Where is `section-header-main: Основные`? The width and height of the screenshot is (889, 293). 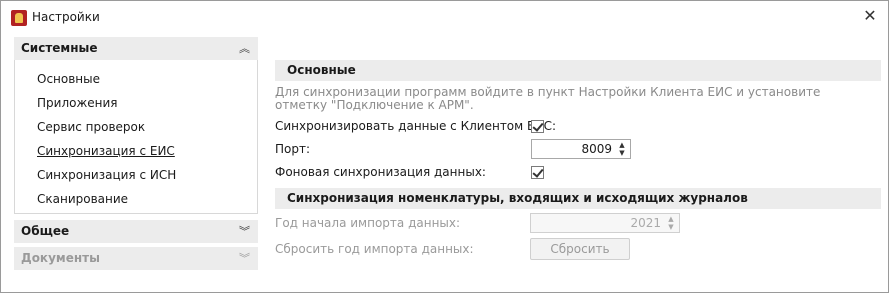 section-header-main: Основные is located at coordinates (578, 70).